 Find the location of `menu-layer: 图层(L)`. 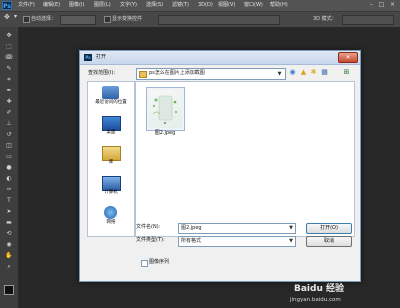

menu-layer: 图层(L) is located at coordinates (102, 5).